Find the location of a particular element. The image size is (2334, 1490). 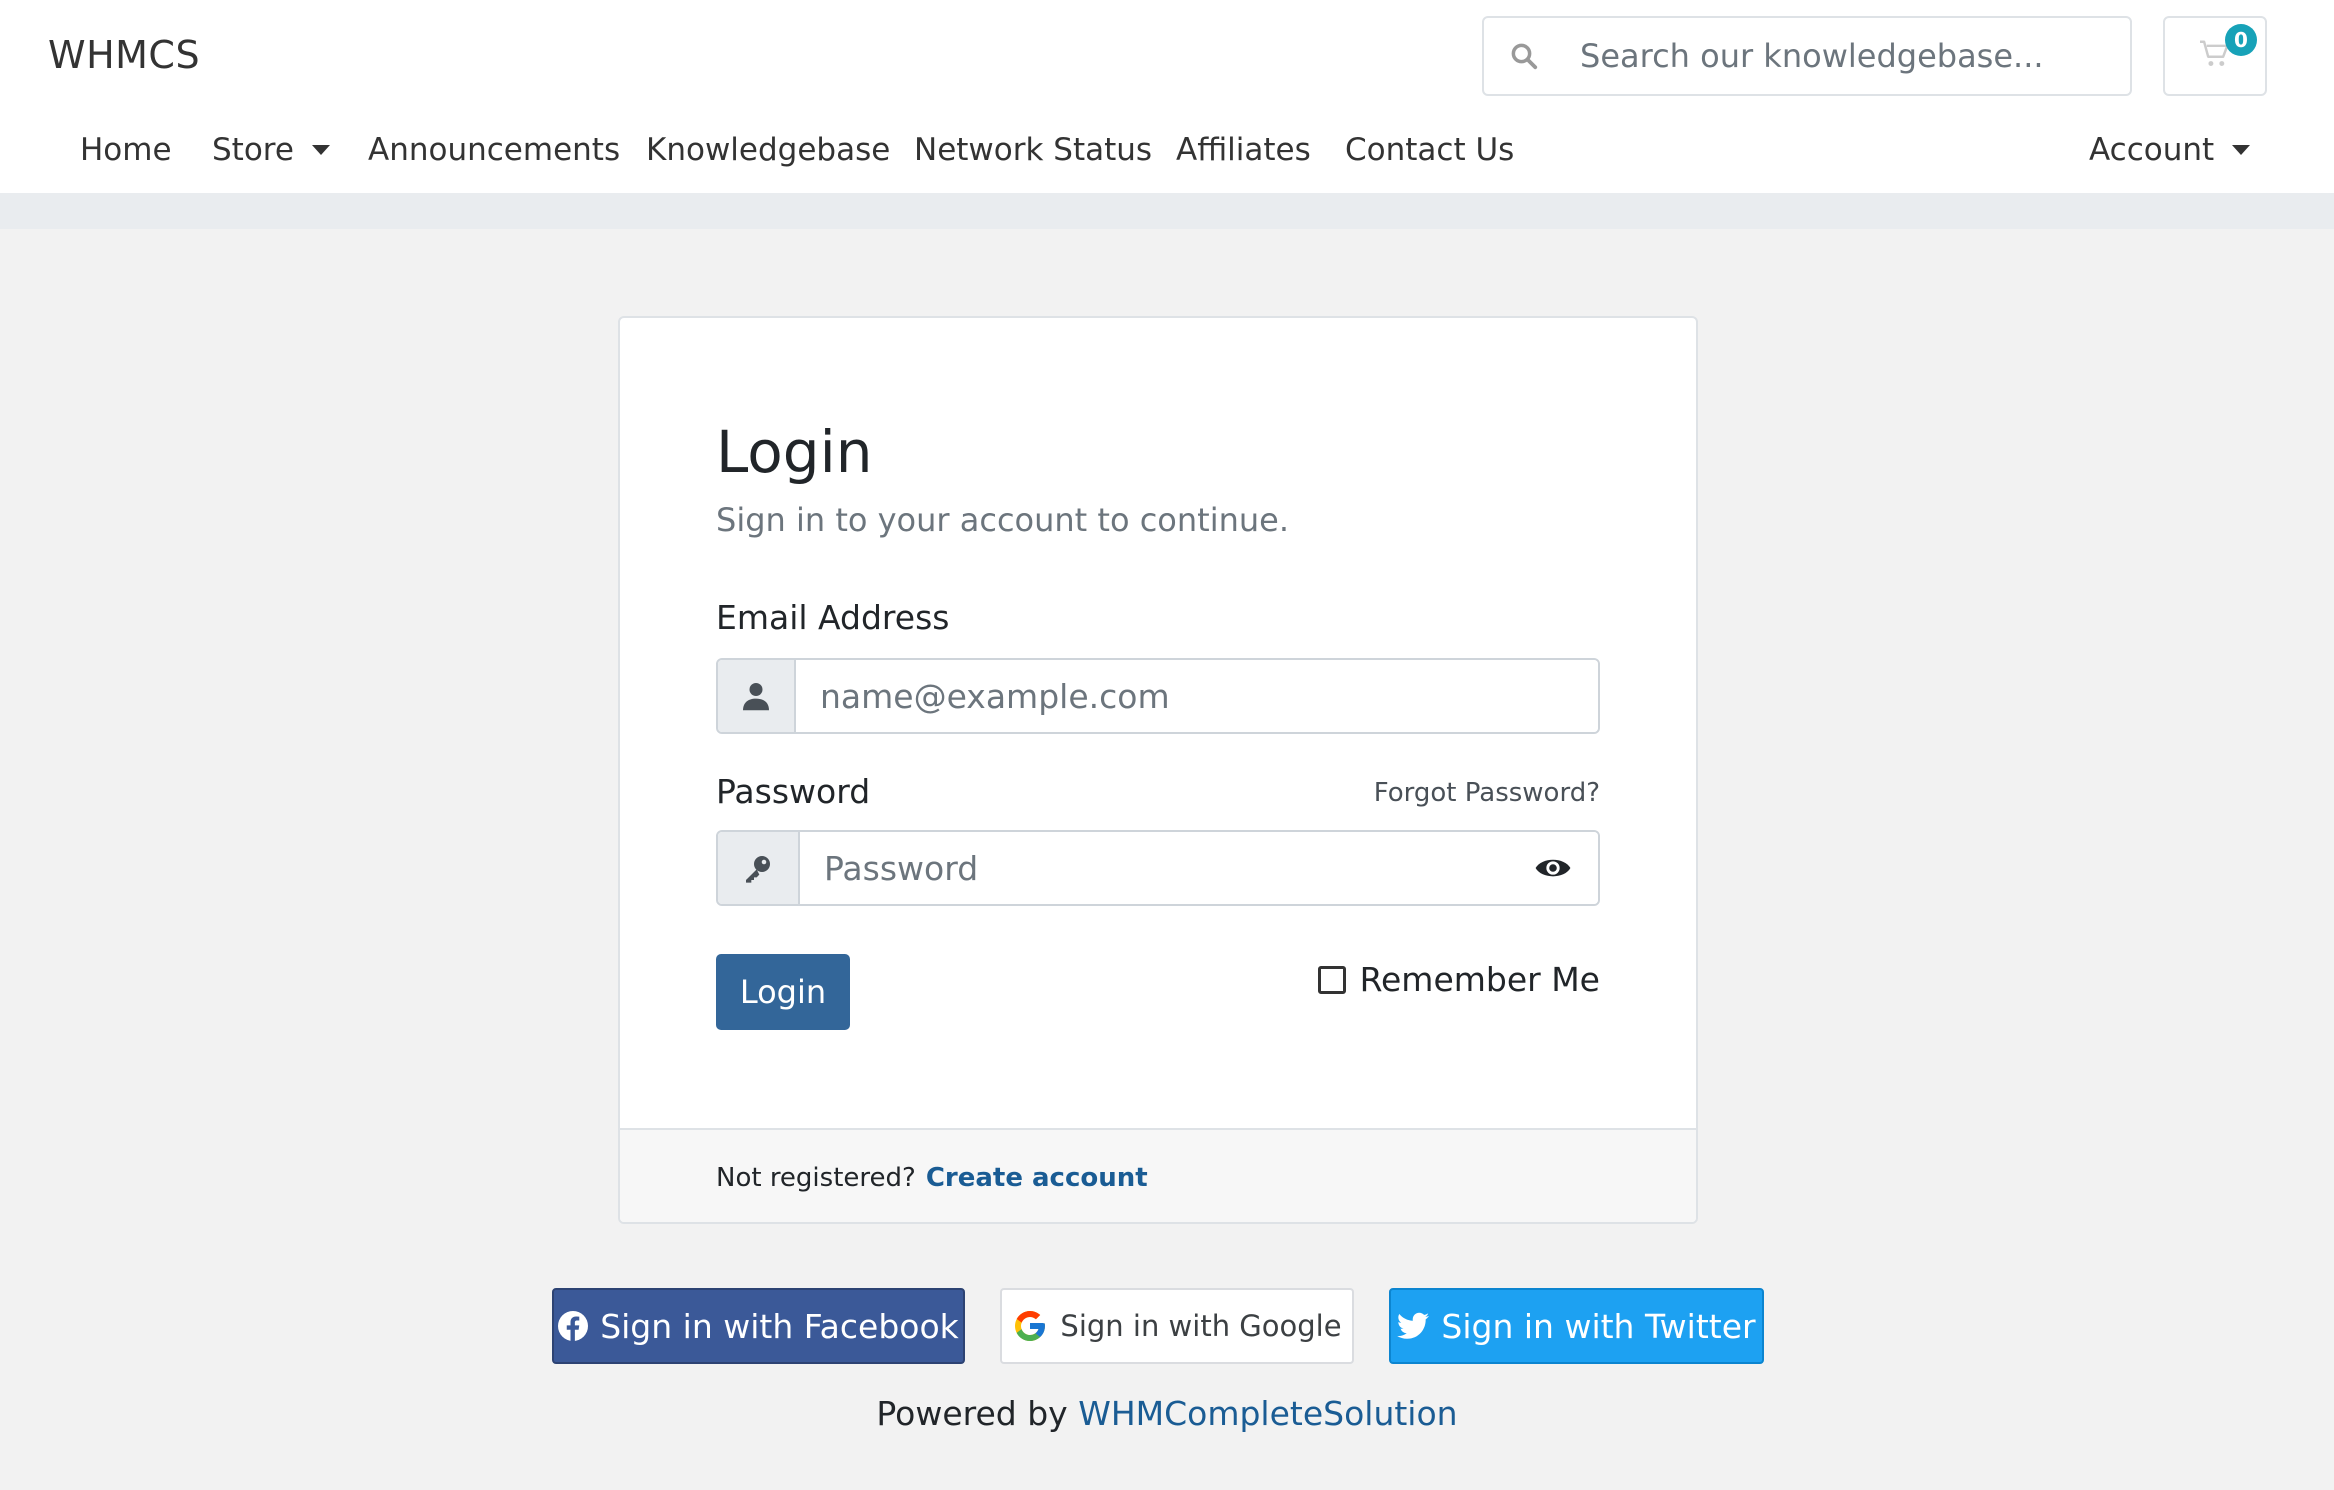

nav-item-announcements: Announcements is located at coordinates (494, 150).